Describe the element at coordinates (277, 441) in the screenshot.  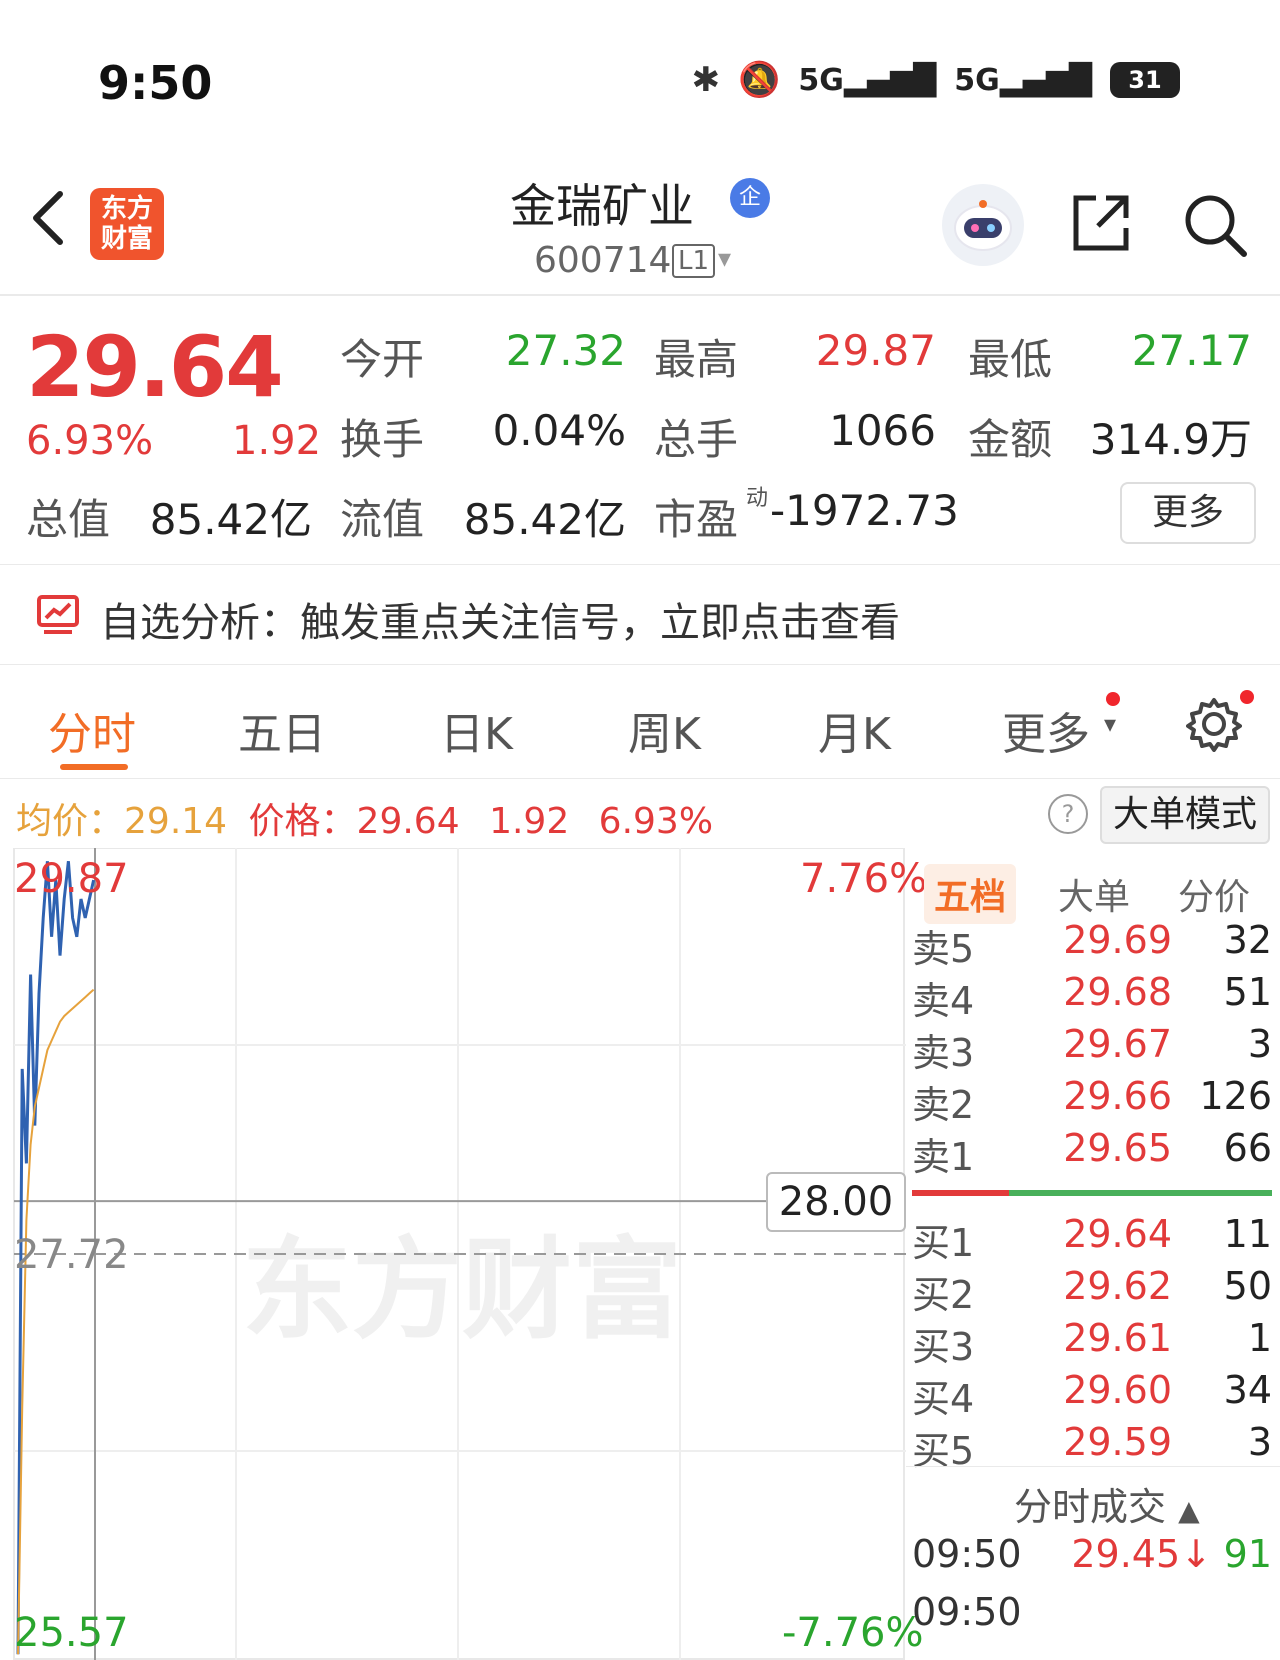
I see `change-amount: 1.92` at that location.